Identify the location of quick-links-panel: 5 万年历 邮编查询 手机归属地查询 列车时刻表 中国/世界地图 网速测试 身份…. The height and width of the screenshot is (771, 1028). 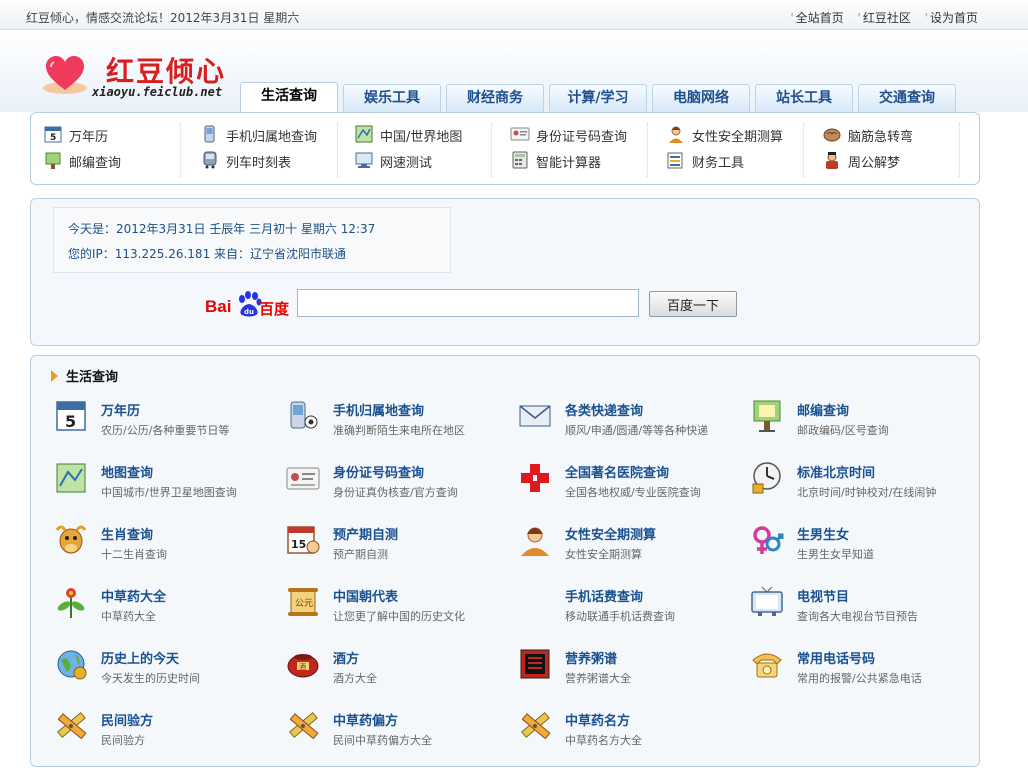
(505, 148).